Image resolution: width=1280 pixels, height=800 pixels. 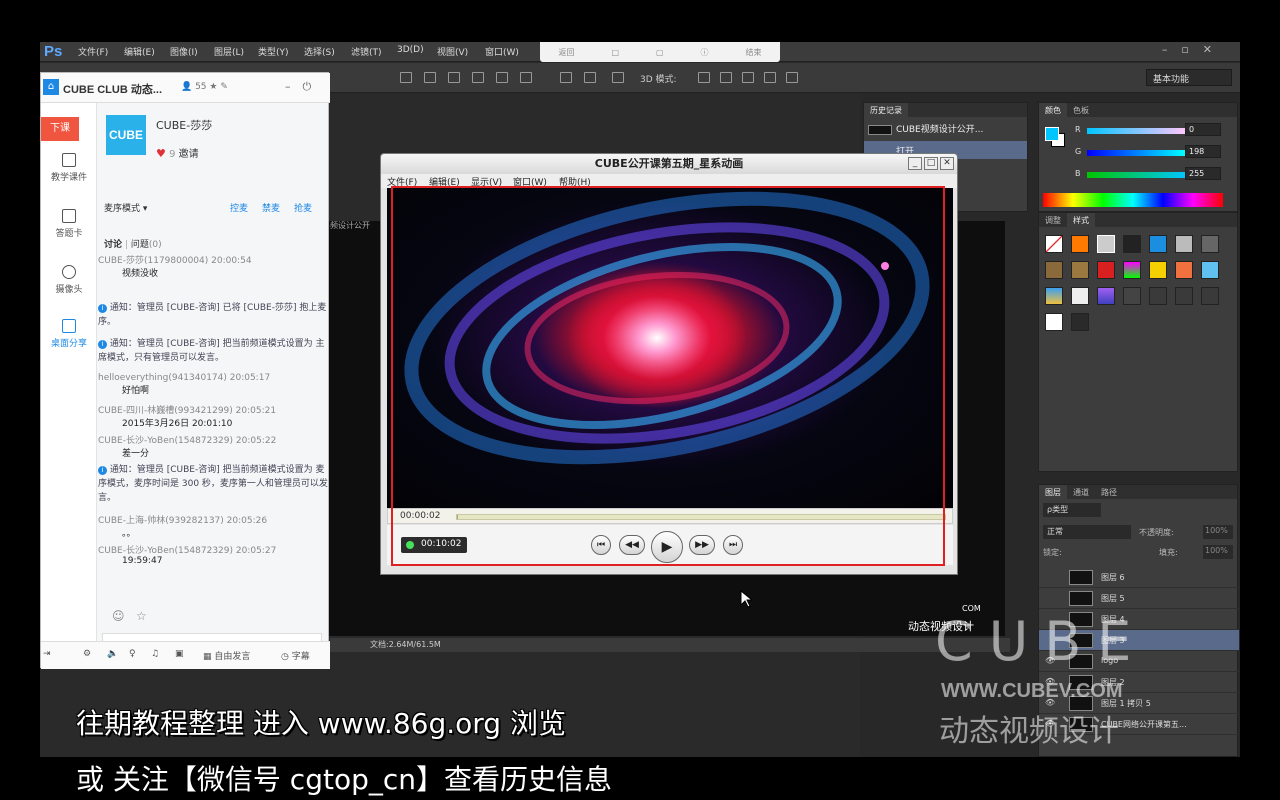 I want to click on seek-track, so click(x=701, y=517).